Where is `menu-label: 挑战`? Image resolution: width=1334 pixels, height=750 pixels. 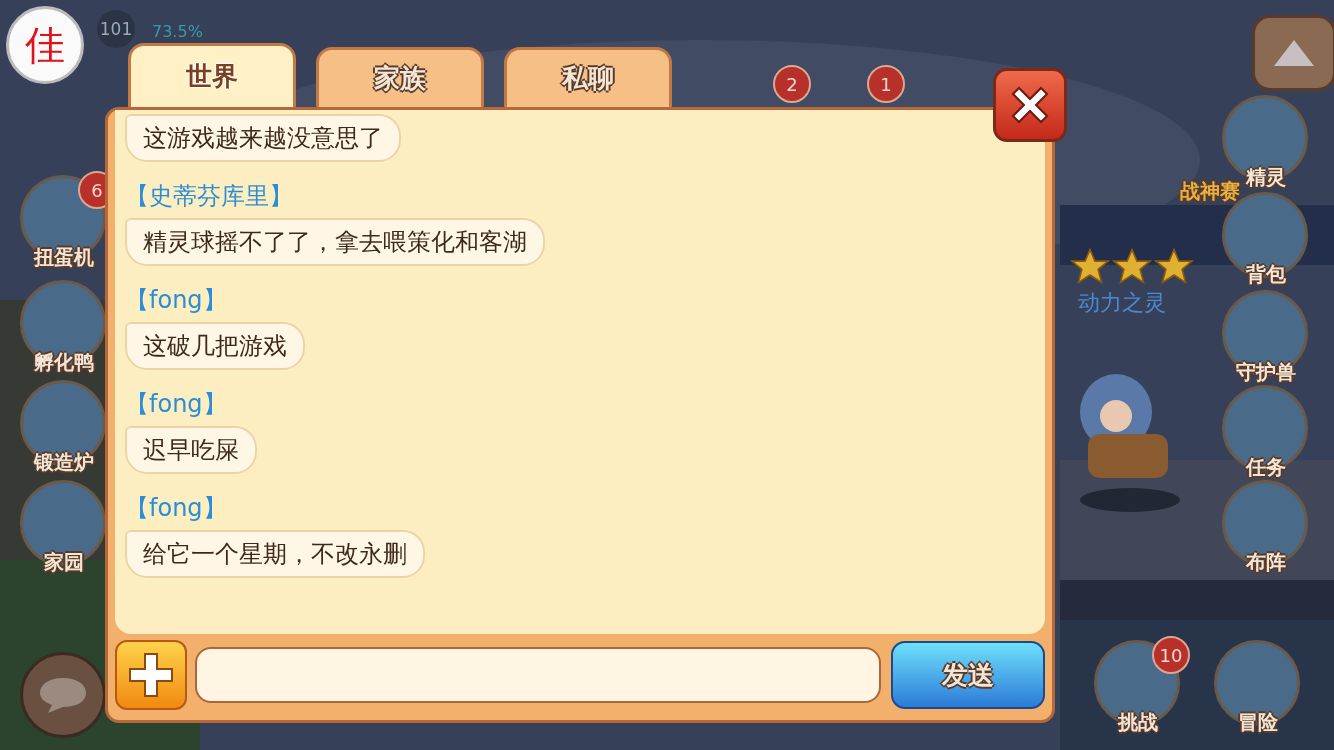
menu-label: 挑战 is located at coordinates (1138, 722).